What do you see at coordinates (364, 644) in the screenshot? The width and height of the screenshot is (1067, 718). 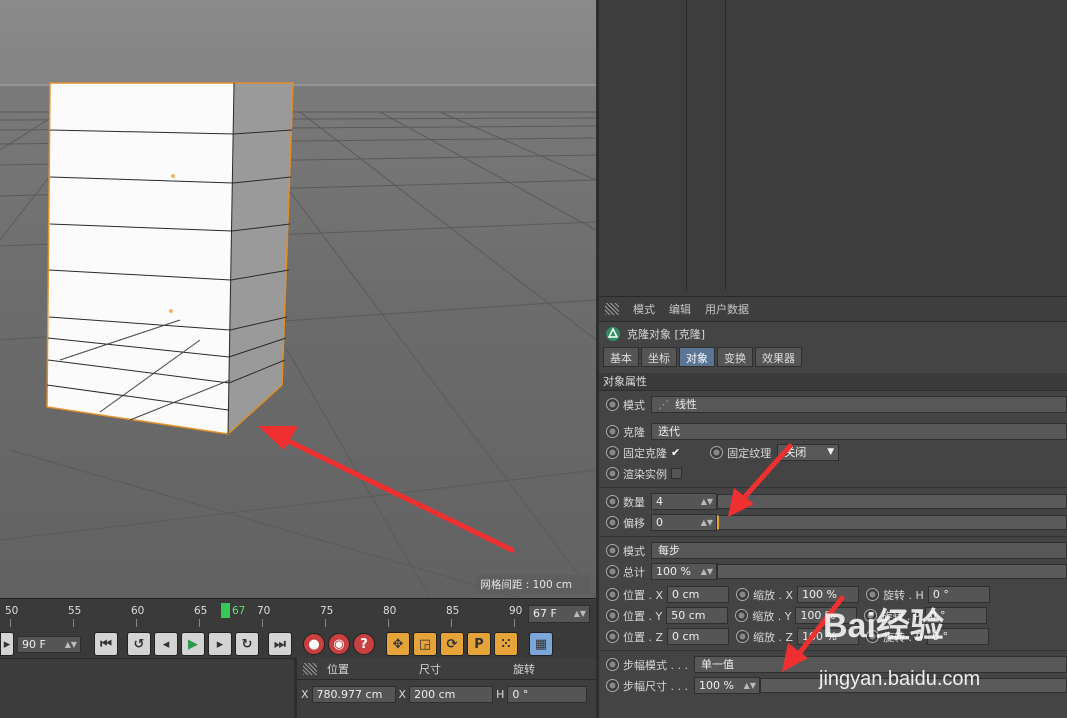 I see `keyframe-selection-icon: ?` at bounding box center [364, 644].